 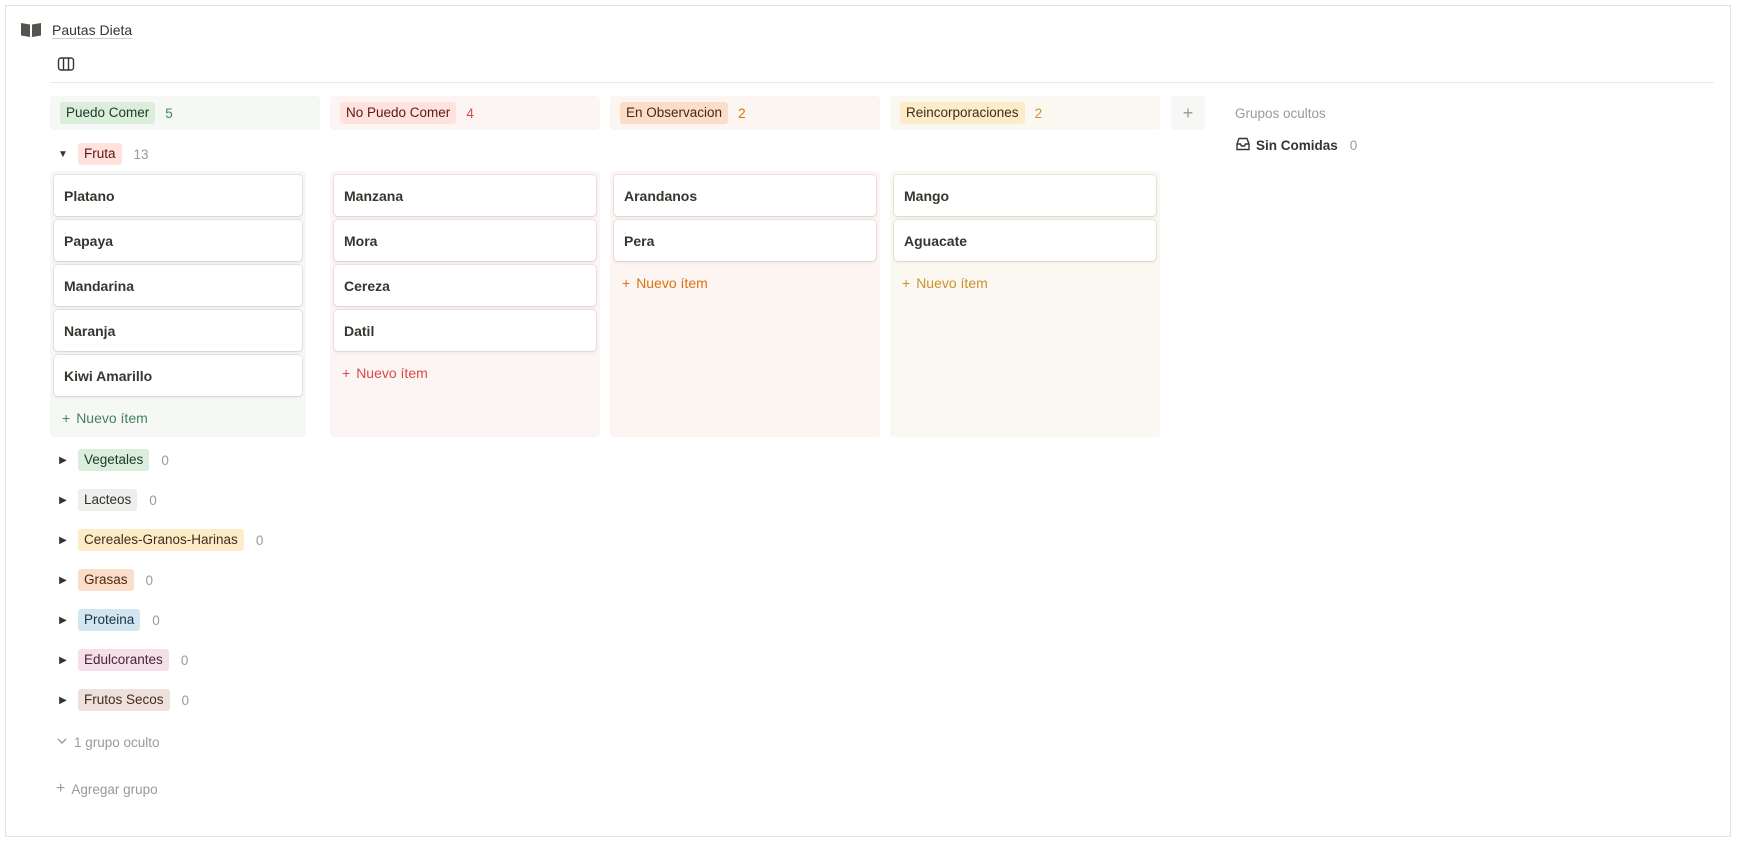 I want to click on group-tag: Proteina, so click(x=109, y=620).